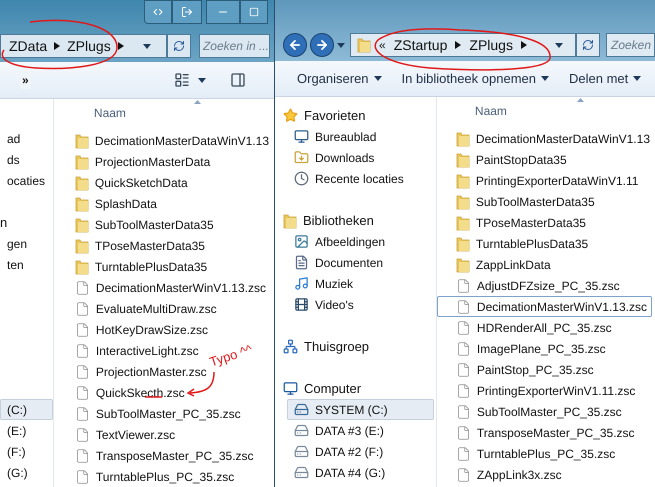  I want to click on file-row: PrintingExporterDataWinV1.11, so click(540, 180).